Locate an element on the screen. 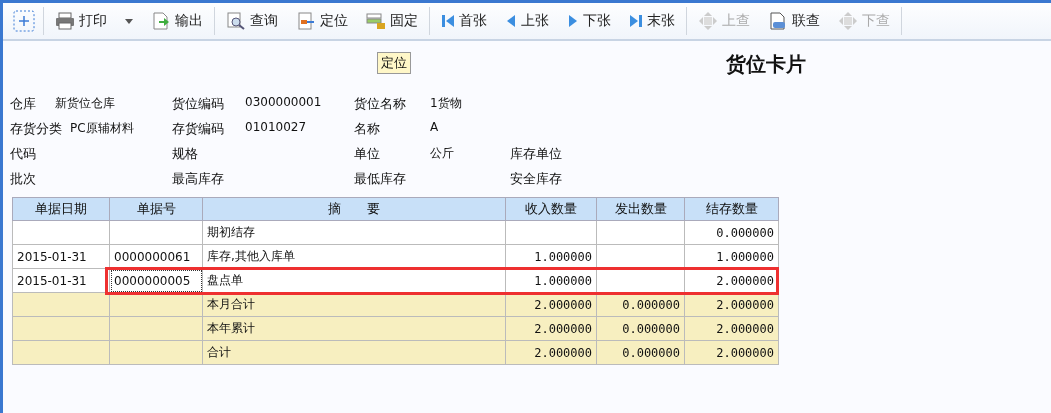  card-title: 货位卡片 is located at coordinates (766, 64).